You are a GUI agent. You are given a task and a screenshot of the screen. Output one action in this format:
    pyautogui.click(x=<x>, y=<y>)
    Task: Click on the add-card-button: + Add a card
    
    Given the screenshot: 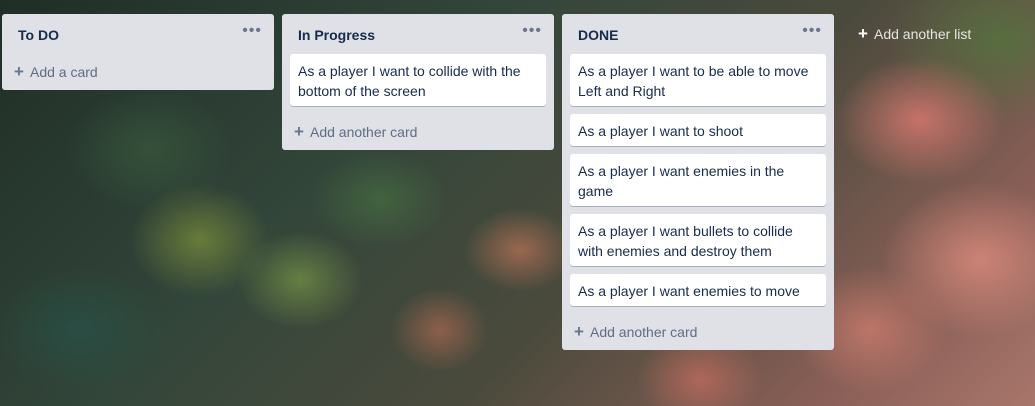 What is the action you would take?
    pyautogui.click(x=56, y=72)
    